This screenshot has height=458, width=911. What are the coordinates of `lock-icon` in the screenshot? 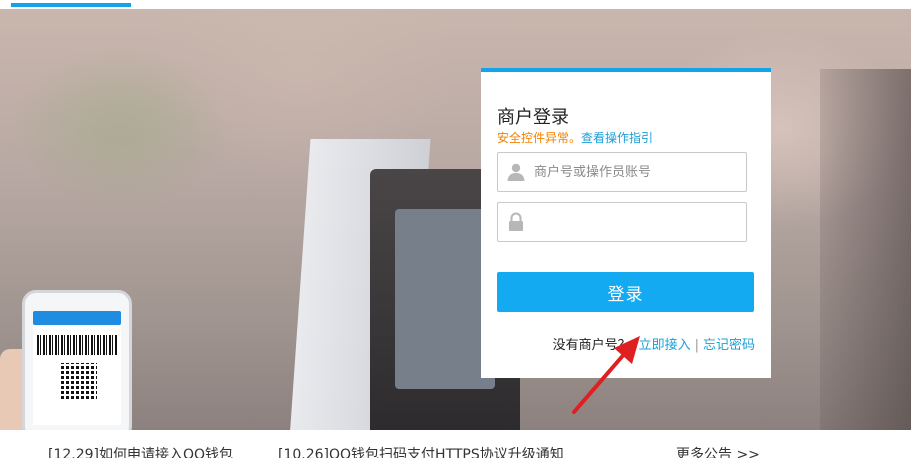 It's located at (516, 221).